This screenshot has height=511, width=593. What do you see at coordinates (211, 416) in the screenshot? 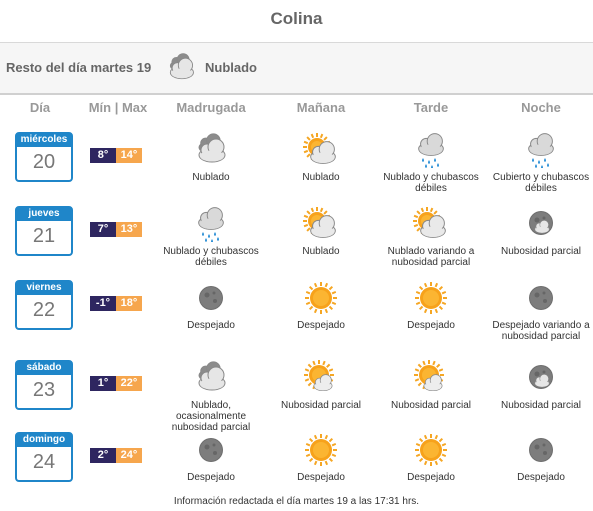
I see `condition-text: Nublado, ocasionalmente nubosidad parcial` at bounding box center [211, 416].